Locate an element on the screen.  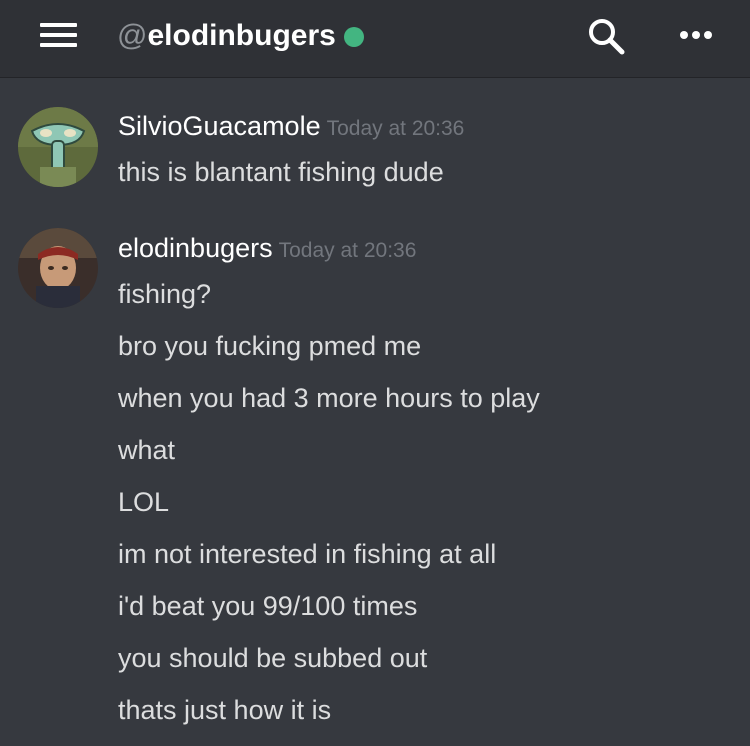
dm-username: elodinbugers is located at coordinates (241, 35).